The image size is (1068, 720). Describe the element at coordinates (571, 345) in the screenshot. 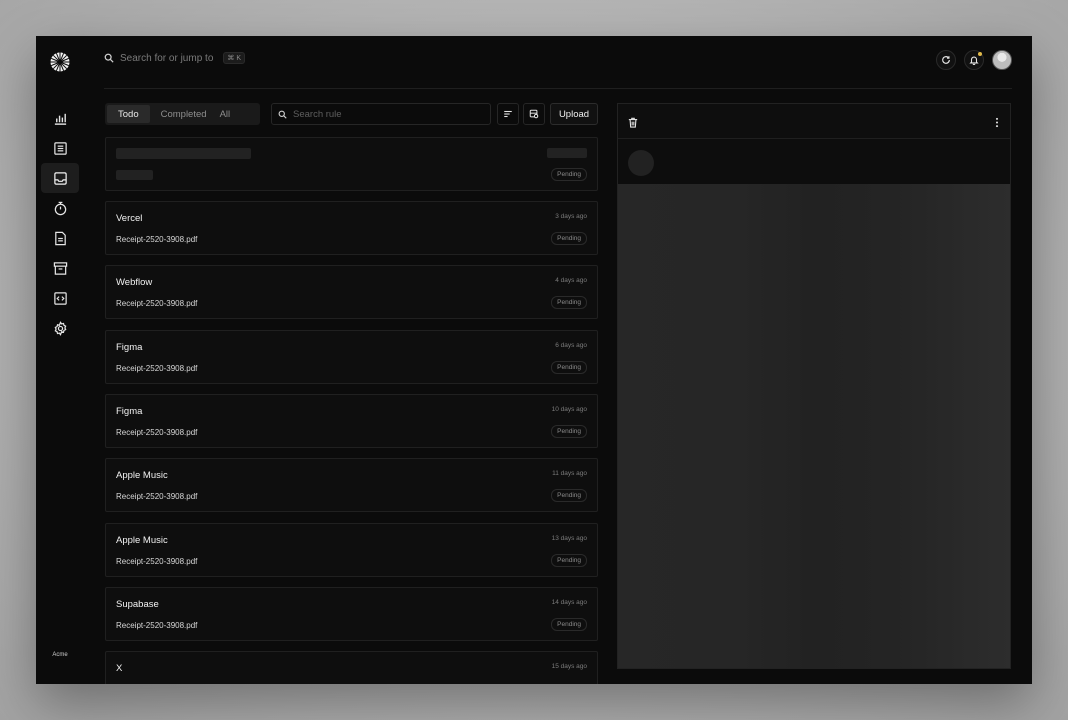

I see `item-time: 6 days ago` at that location.